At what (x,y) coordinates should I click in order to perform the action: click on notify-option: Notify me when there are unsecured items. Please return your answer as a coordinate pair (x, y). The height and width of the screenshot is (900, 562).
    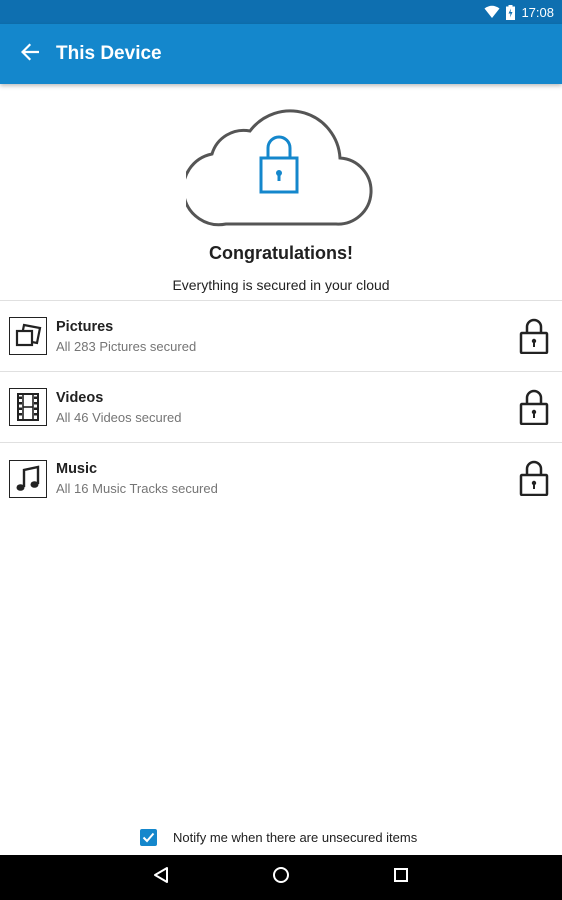
    Looking at the image, I should click on (278, 837).